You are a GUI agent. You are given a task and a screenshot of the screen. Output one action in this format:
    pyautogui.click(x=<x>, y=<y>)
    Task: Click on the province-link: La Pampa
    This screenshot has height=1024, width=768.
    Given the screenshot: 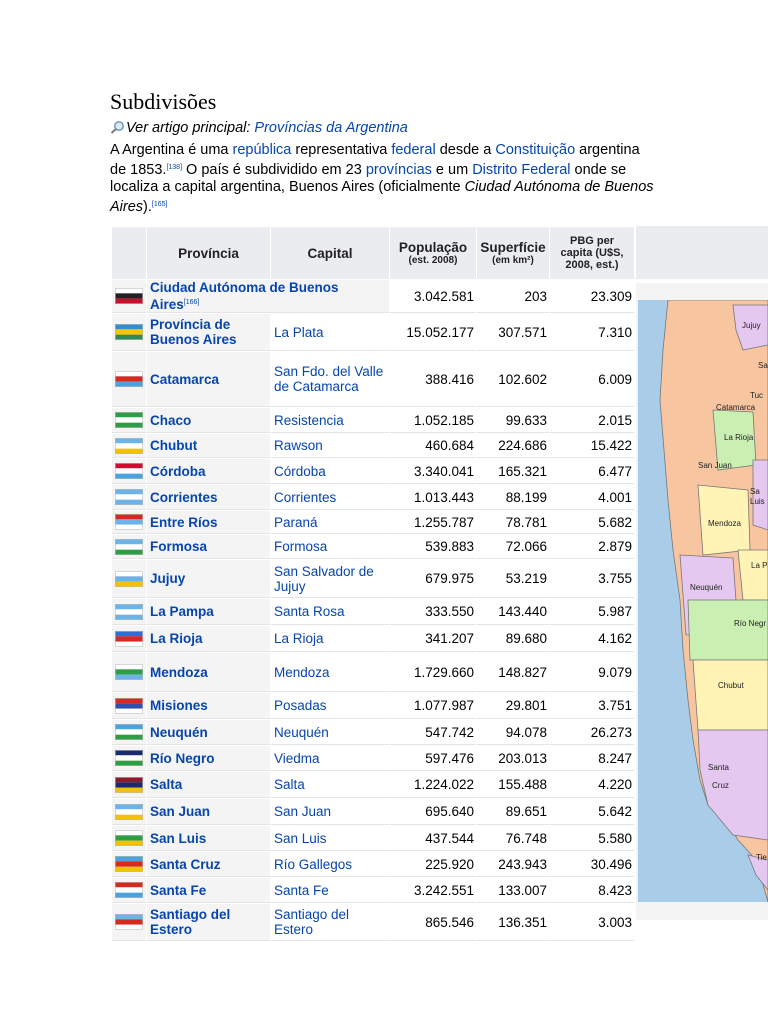 What is the action you would take?
    pyautogui.click(x=182, y=611)
    